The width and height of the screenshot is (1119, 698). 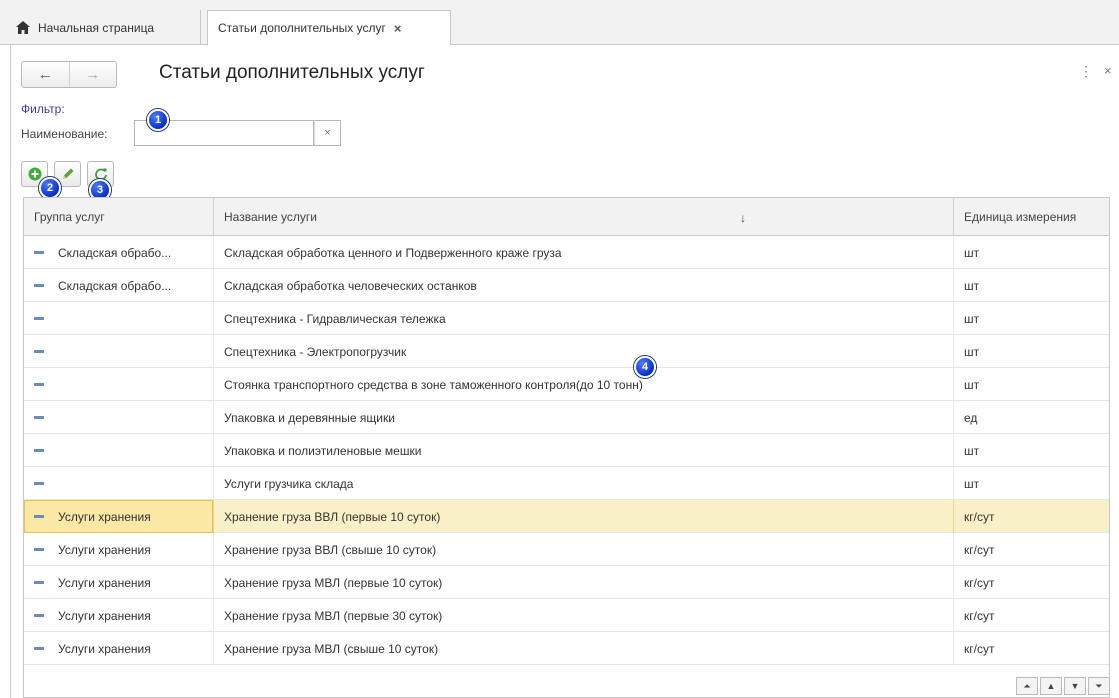 What do you see at coordinates (23, 27) in the screenshot?
I see `home-icon` at bounding box center [23, 27].